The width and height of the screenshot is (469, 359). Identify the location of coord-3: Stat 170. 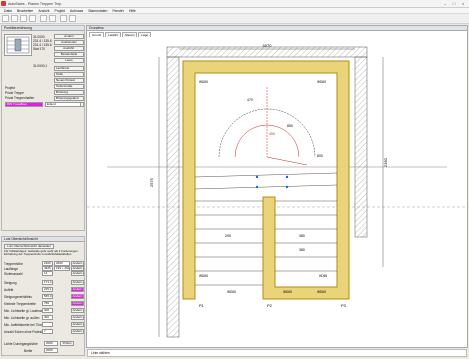
(39, 49).